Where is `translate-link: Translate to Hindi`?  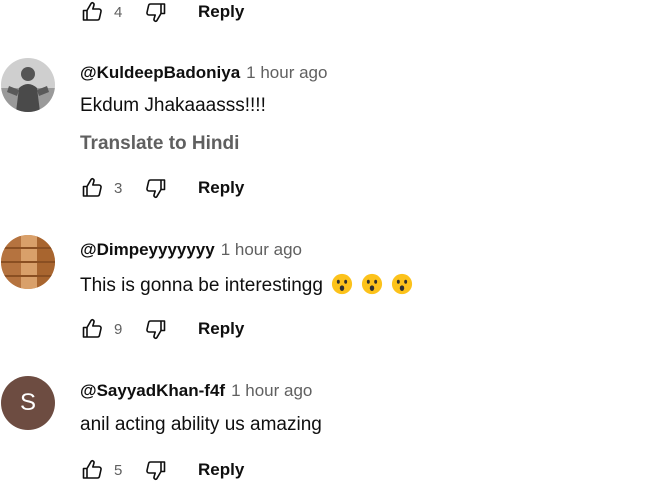 translate-link: Translate to Hindi is located at coordinates (159, 144).